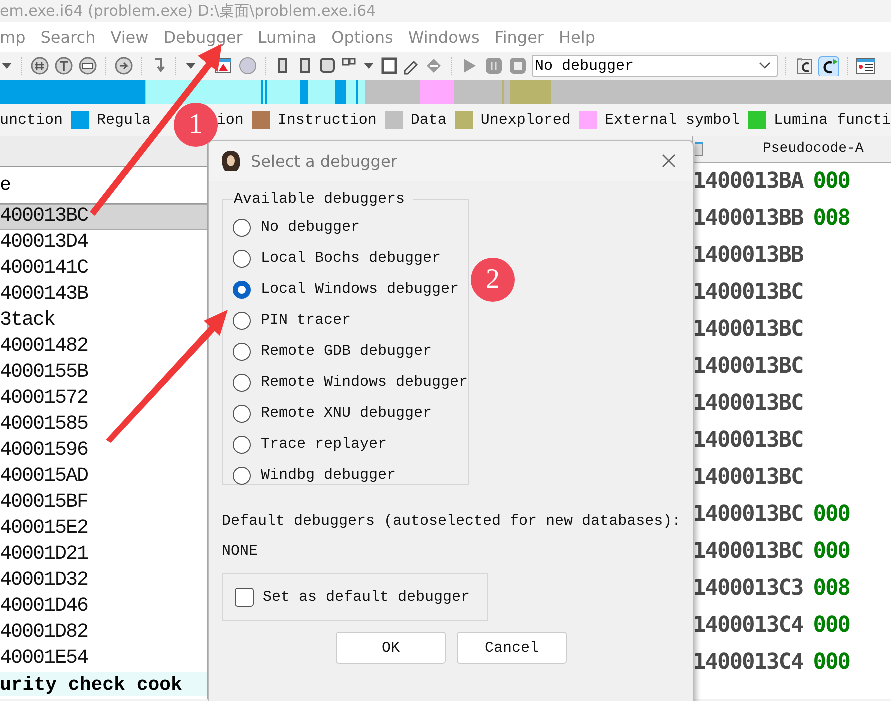  I want to click on list-row: 400013D4, so click(103, 243).